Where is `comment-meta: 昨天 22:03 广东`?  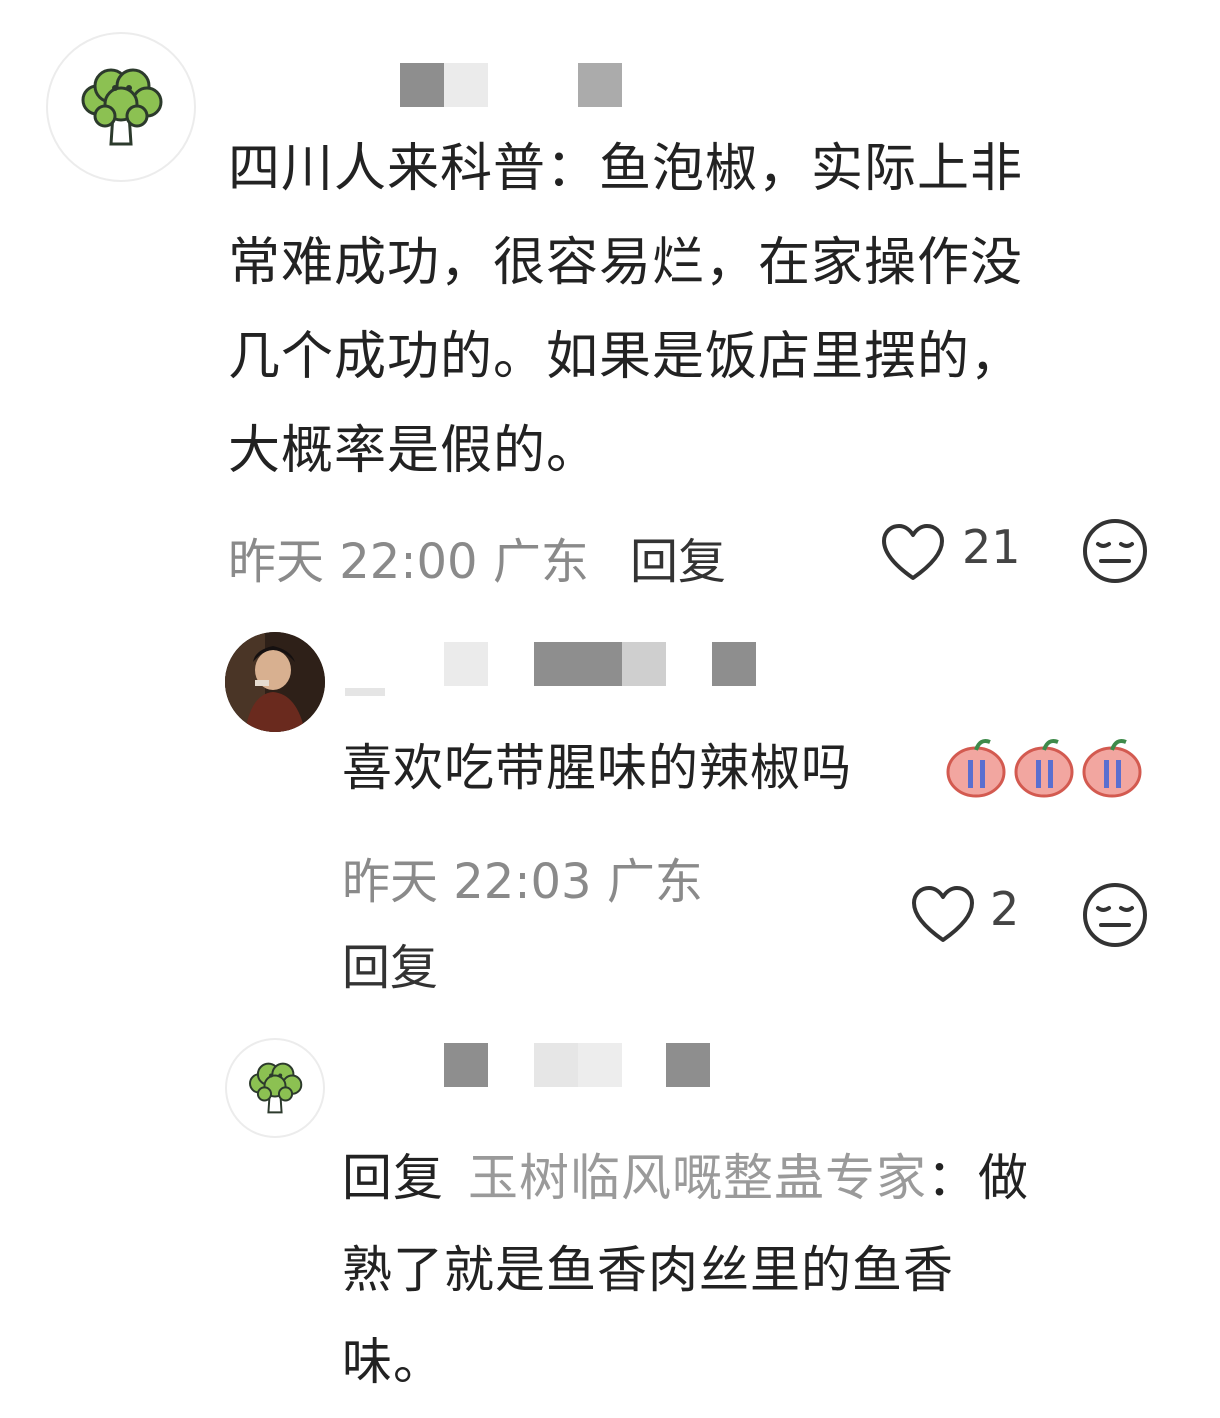 comment-meta: 昨天 22:03 广东 is located at coordinates (522, 877).